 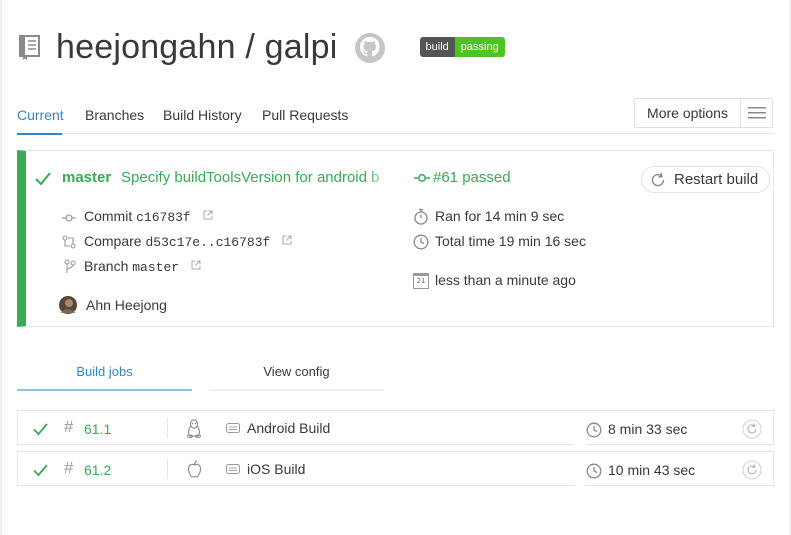 I want to click on branch-icon, so click(x=70, y=266).